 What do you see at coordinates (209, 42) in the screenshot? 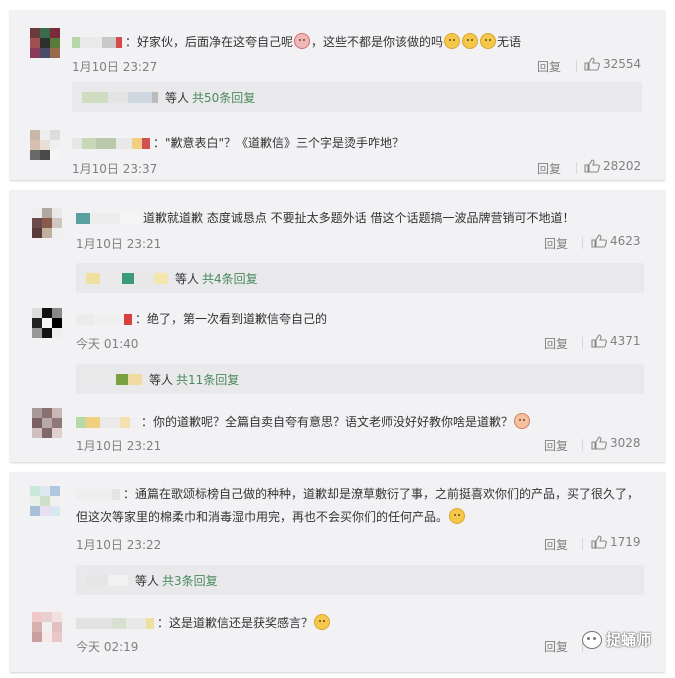
I see `comment-text: ：好家伙，后面净在这夸自己呢` at bounding box center [209, 42].